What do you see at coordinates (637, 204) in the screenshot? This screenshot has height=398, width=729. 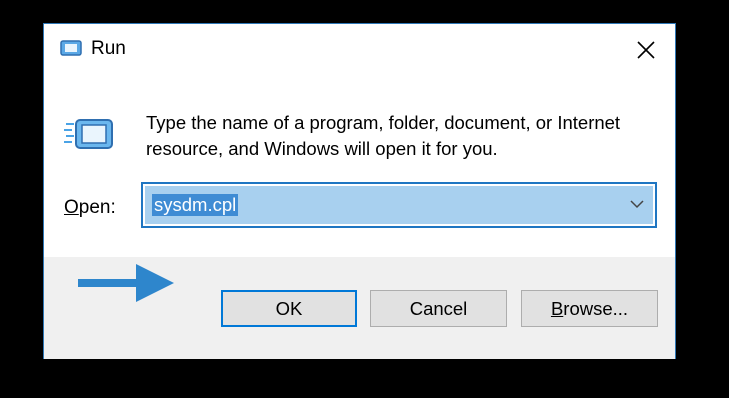 I see `chevron-down-icon` at bounding box center [637, 204].